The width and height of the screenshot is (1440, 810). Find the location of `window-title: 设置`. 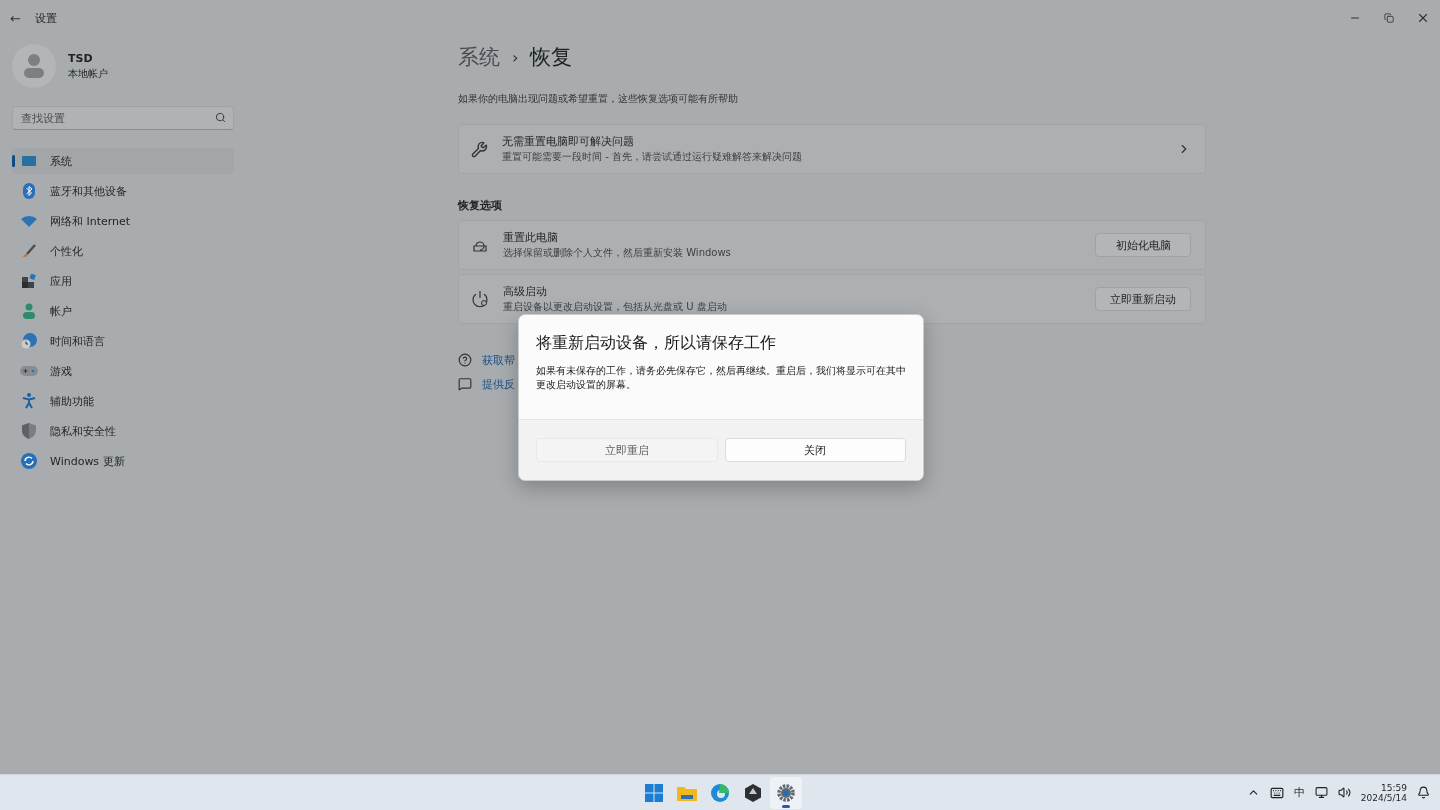

window-title: 设置 is located at coordinates (45, 18).